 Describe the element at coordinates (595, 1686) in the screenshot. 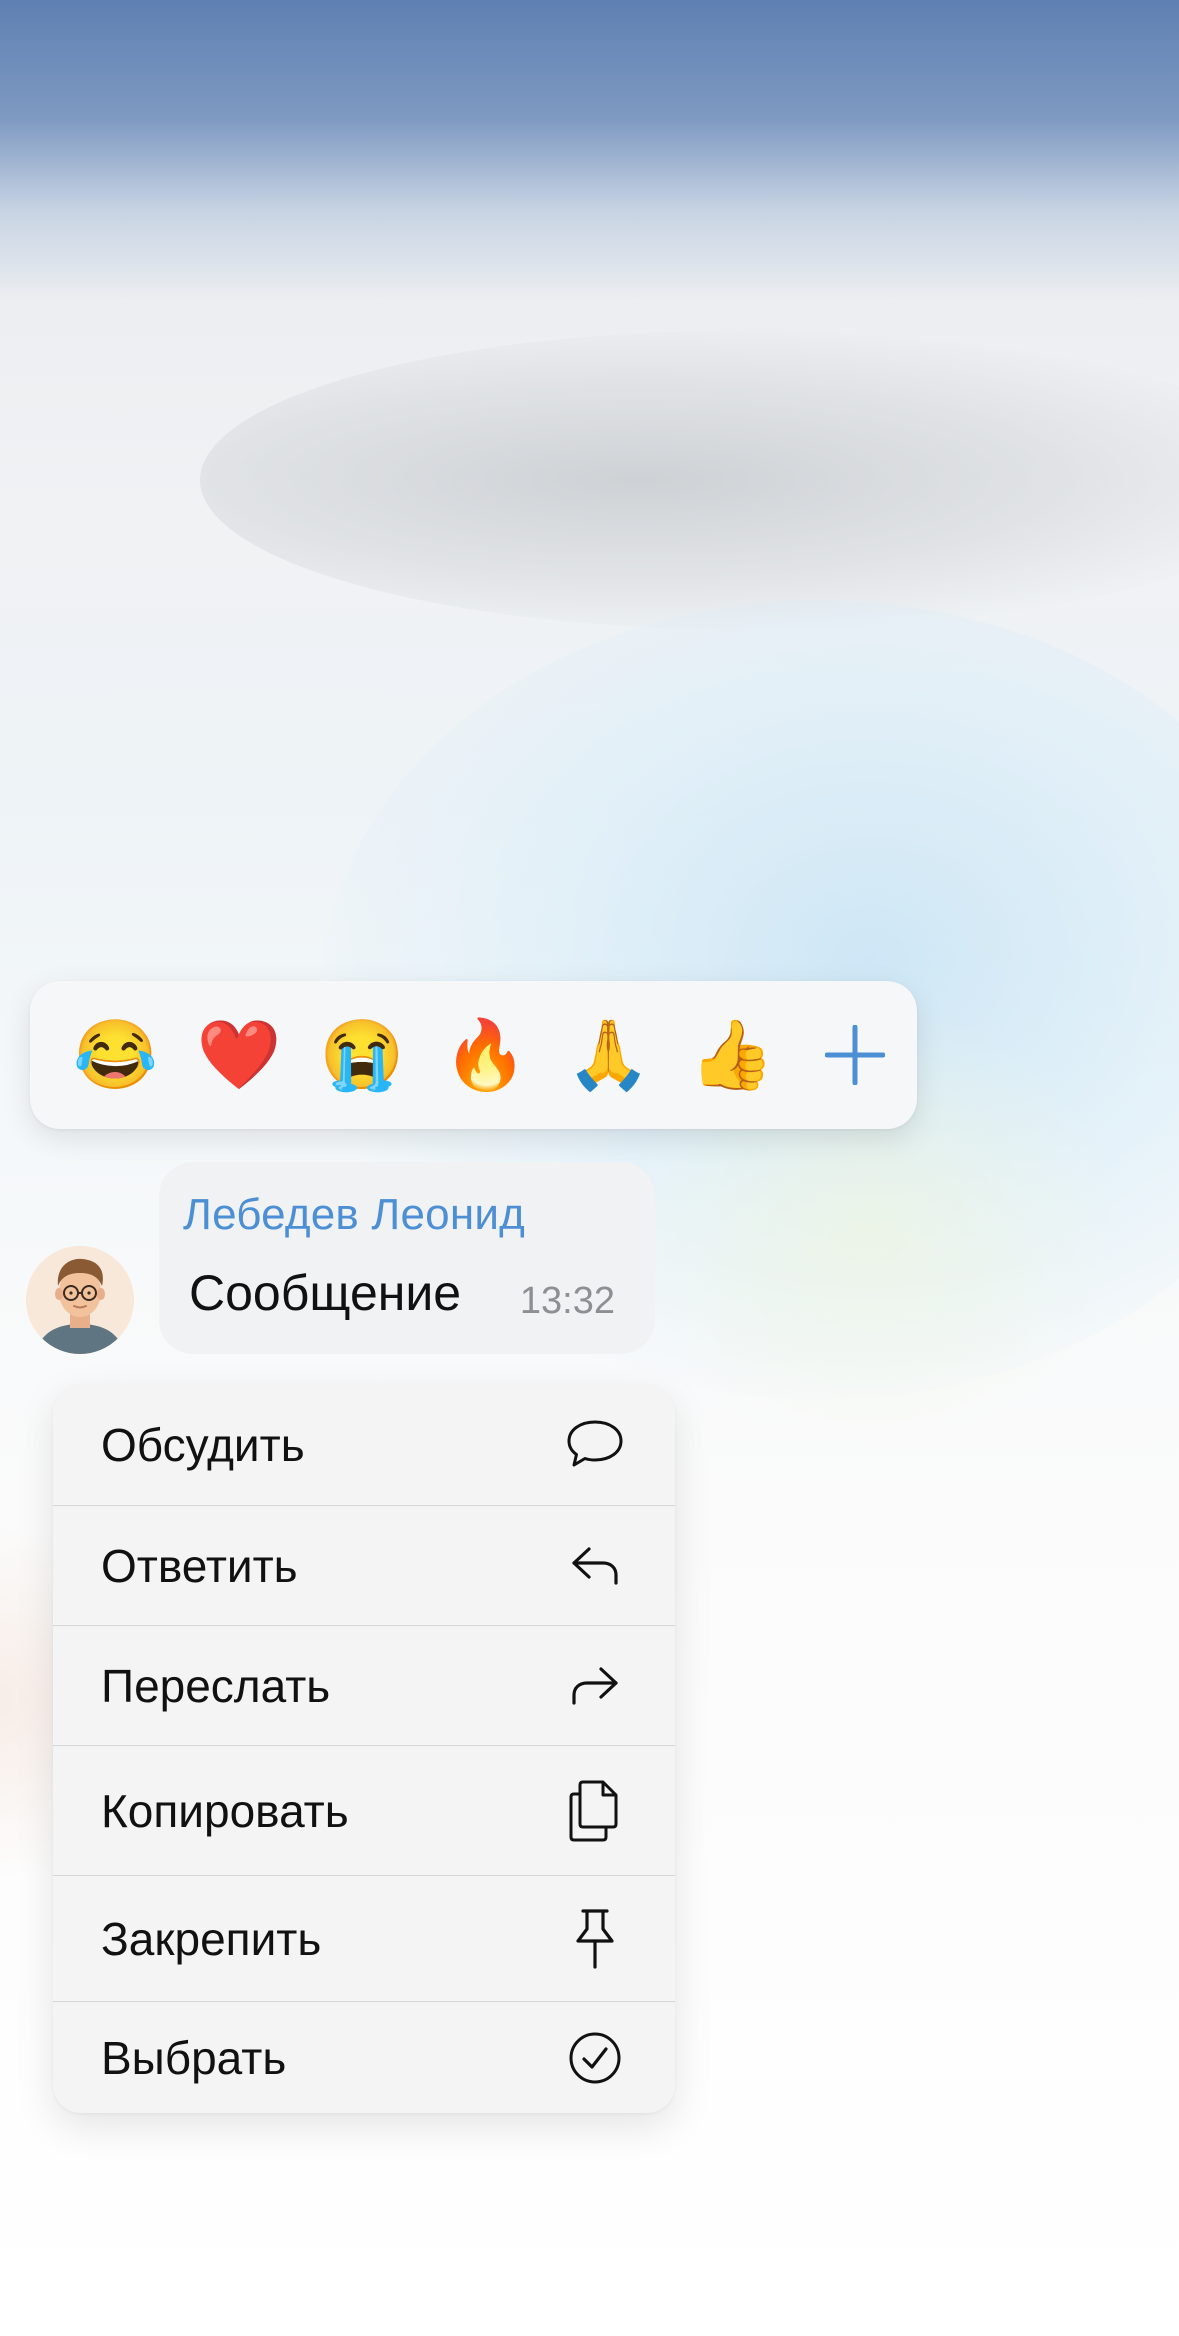

I see `forward-arrow-icon` at that location.